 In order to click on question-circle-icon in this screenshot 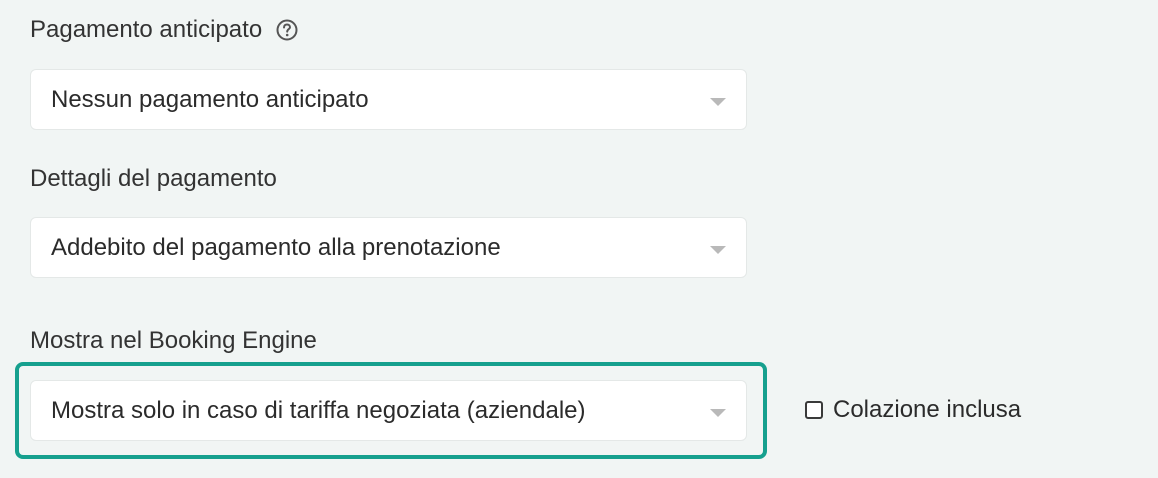, I will do `click(287, 30)`.